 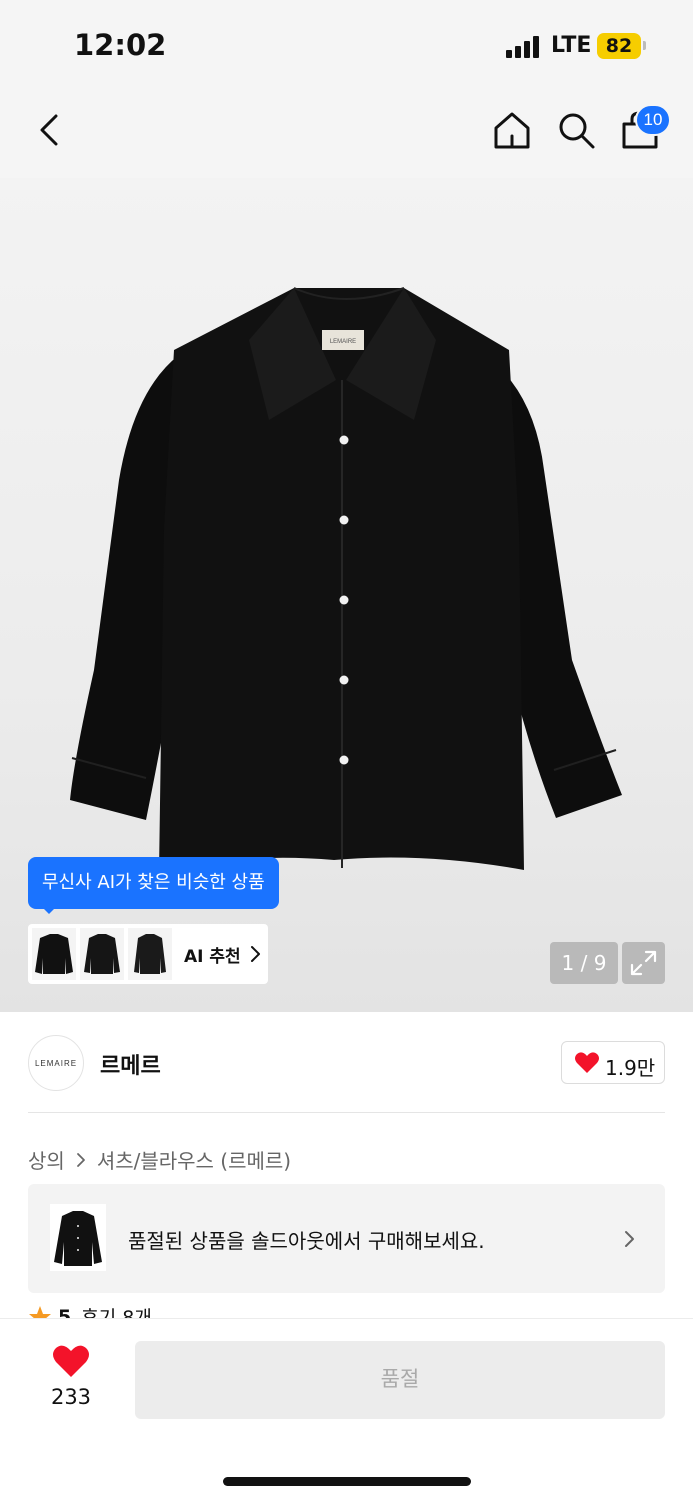 I want to click on signal-icon, so click(x=524, y=47).